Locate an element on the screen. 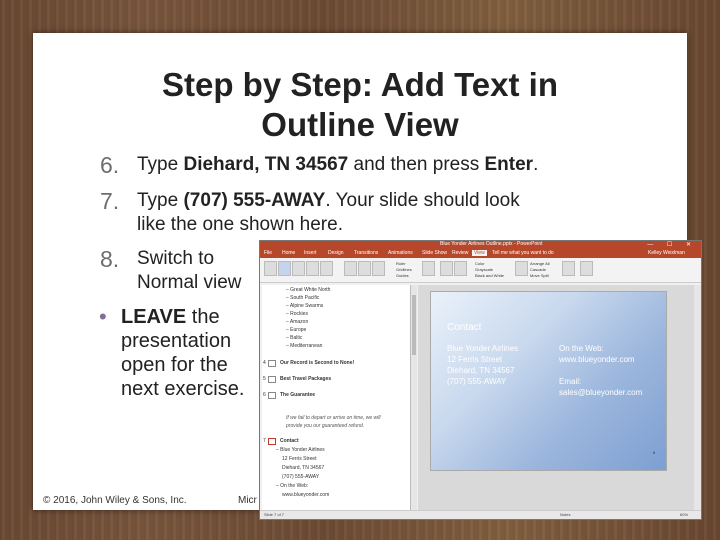 This screenshot has width=720, height=540. ruler-checkbox: Ruler is located at coordinates (401, 263).